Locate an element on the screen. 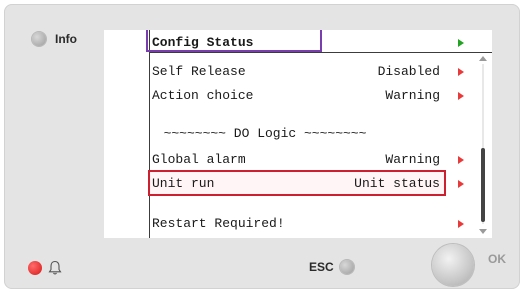  section-header-label: ~~~~~~~~ DO Logic ~~~~~~~~ is located at coordinates (265, 133).